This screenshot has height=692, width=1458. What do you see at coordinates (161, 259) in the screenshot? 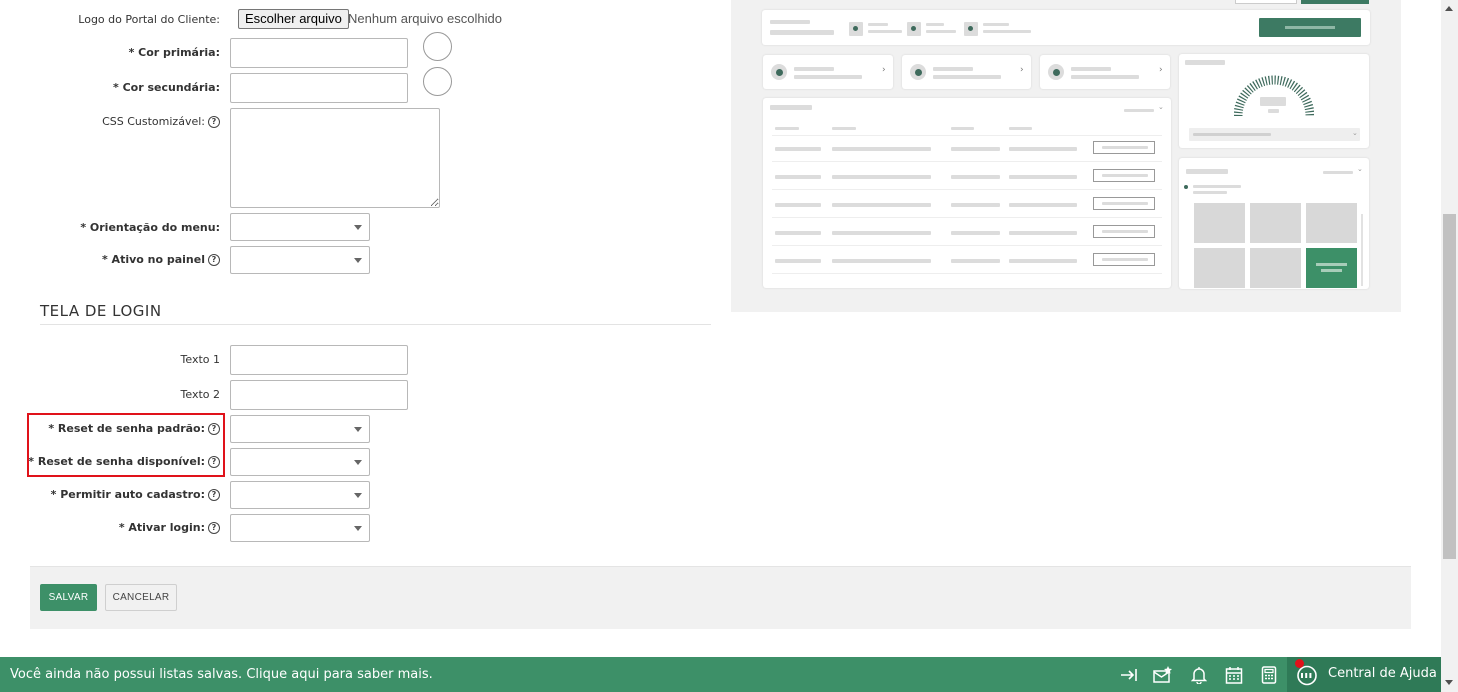
I see `active-panel-label: * Ativo no painel?` at bounding box center [161, 259].